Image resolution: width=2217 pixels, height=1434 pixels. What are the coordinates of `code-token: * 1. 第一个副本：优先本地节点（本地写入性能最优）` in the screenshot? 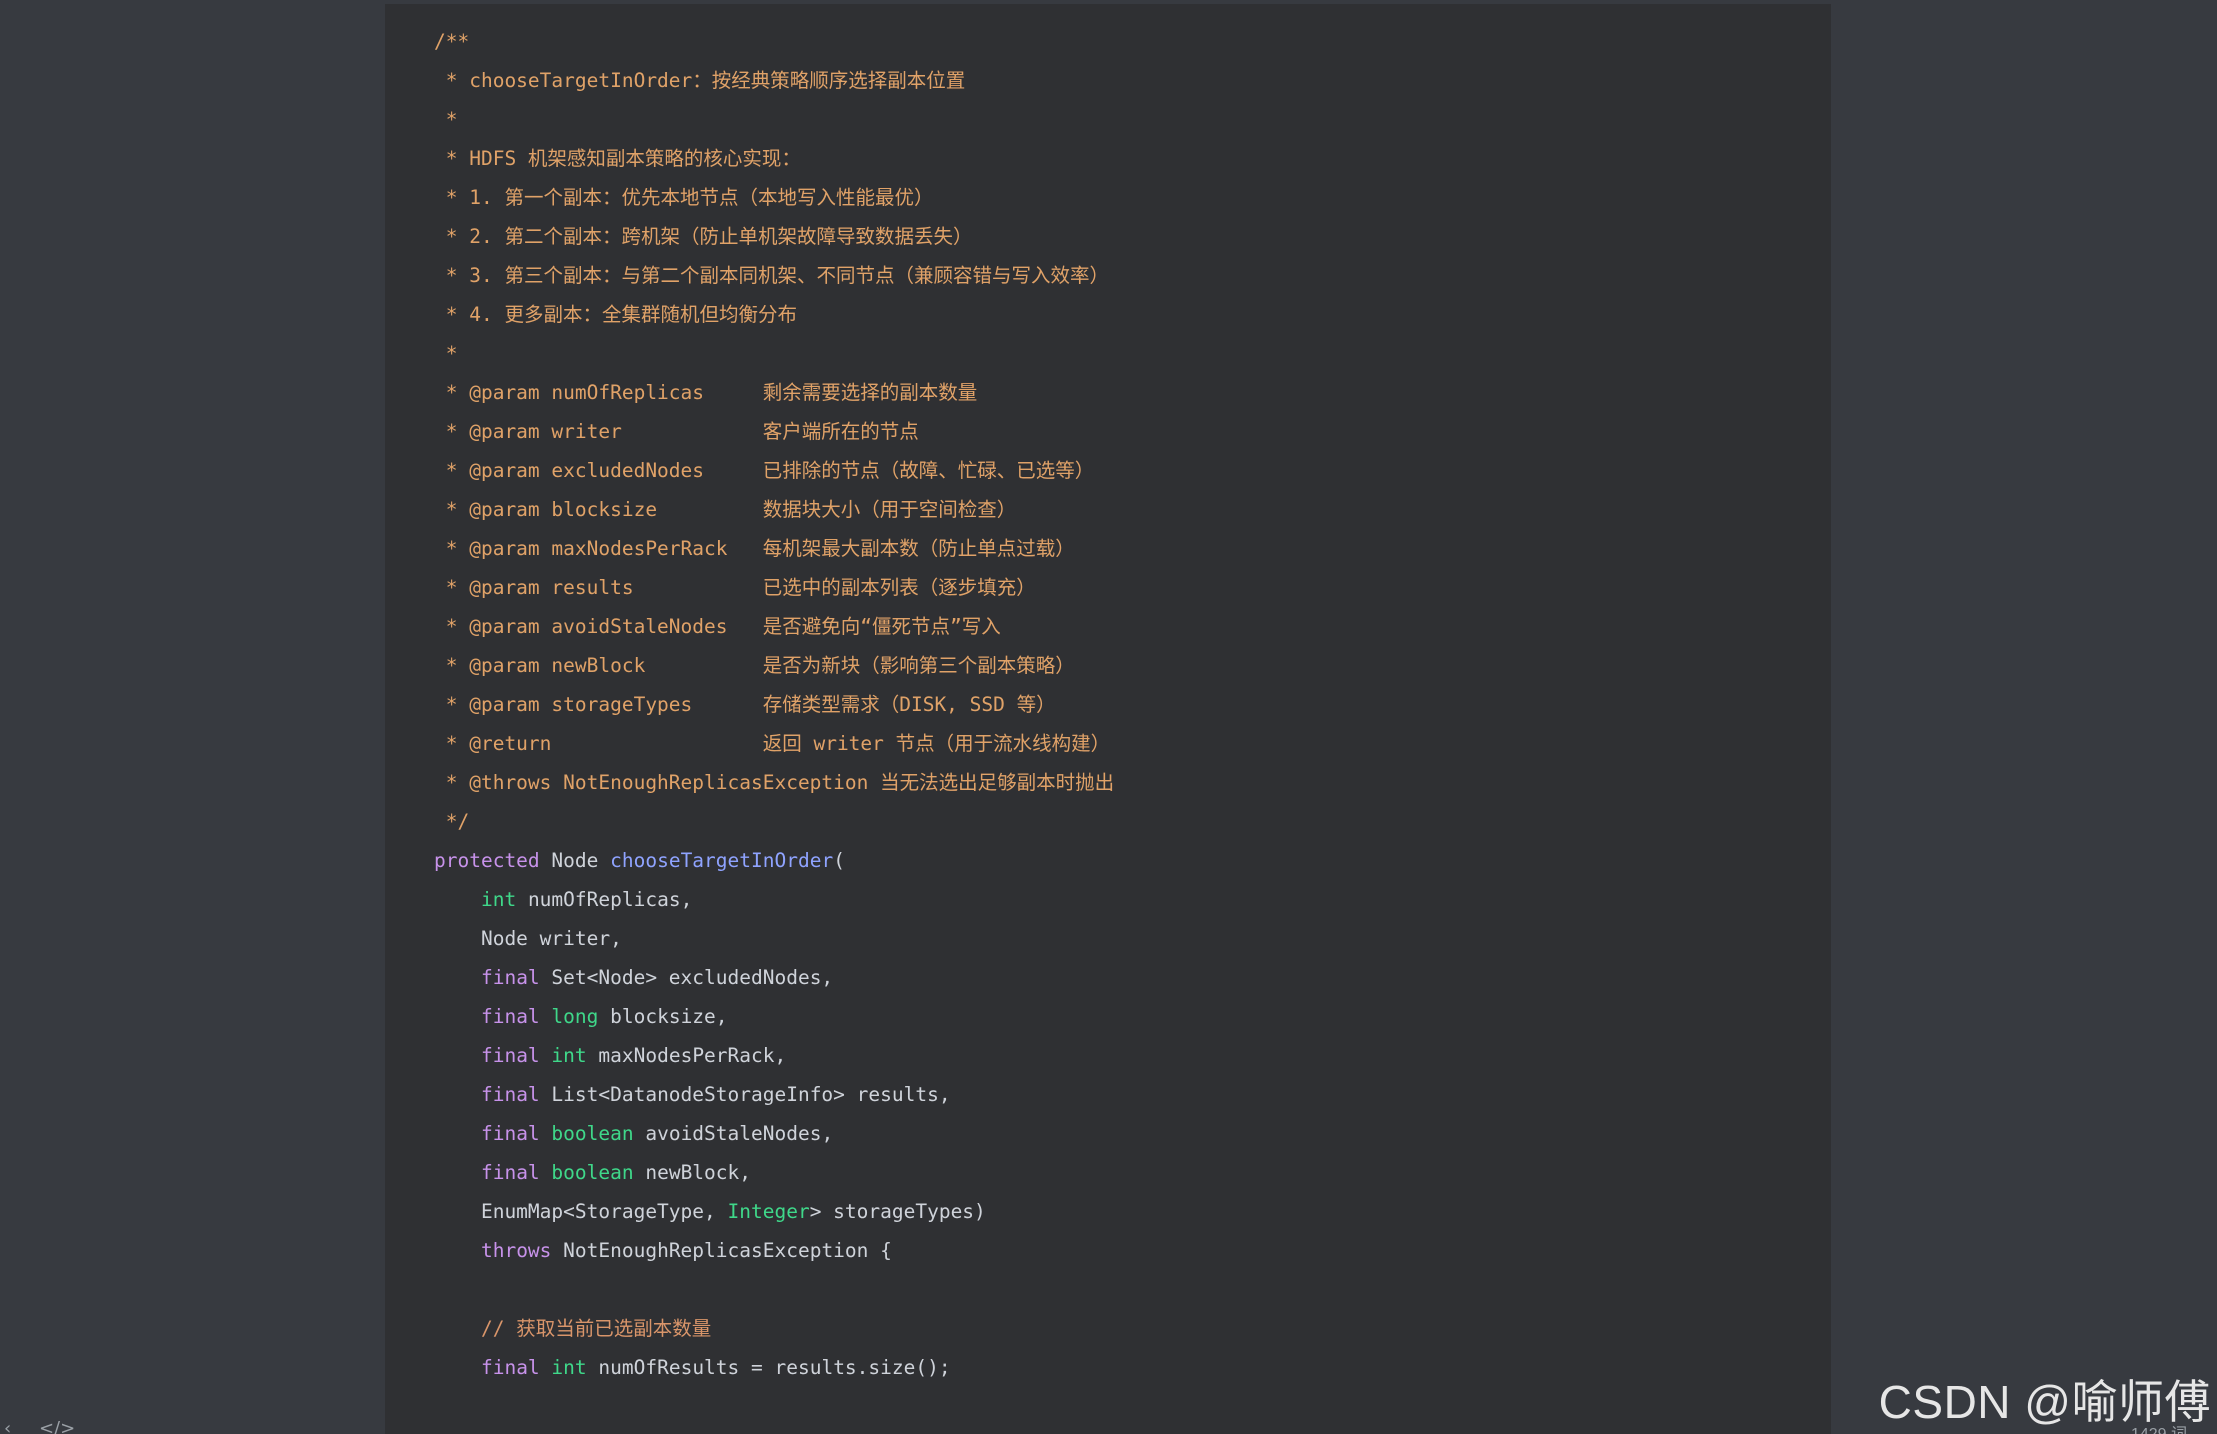 It's located at (684, 197).